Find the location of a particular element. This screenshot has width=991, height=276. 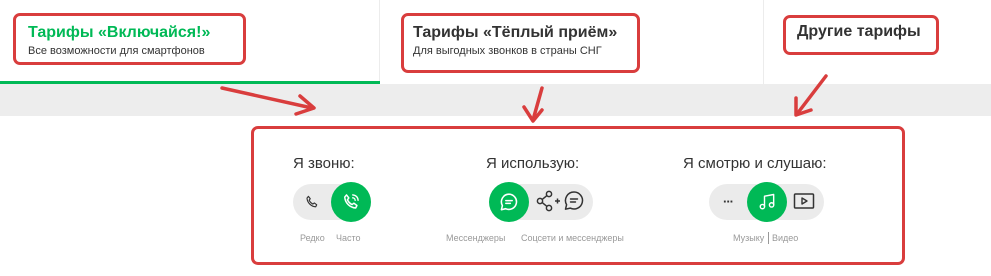

annotation-box-tab1 is located at coordinates (129, 39).